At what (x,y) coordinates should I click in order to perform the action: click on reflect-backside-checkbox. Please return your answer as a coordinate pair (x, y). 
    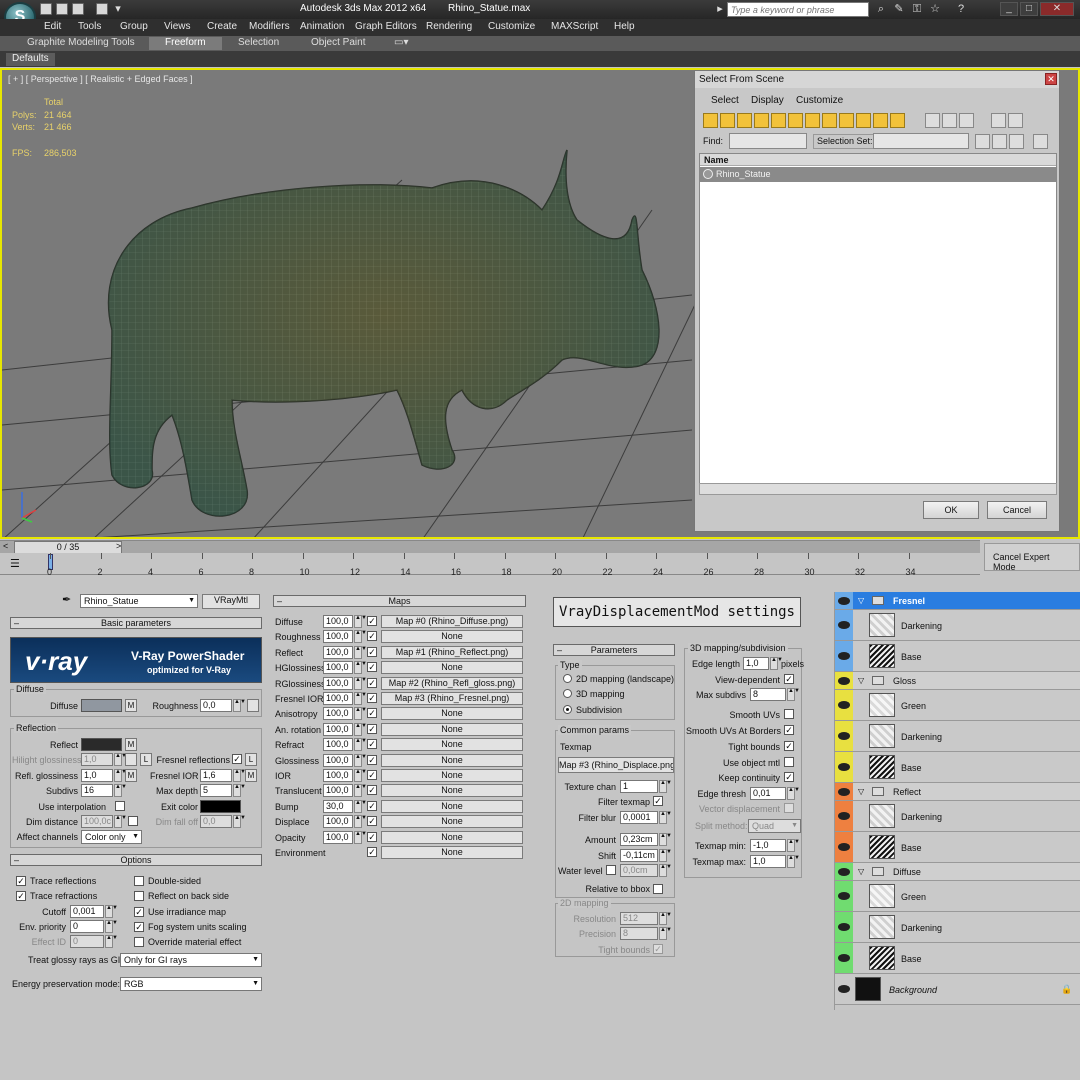
    Looking at the image, I should click on (139, 896).